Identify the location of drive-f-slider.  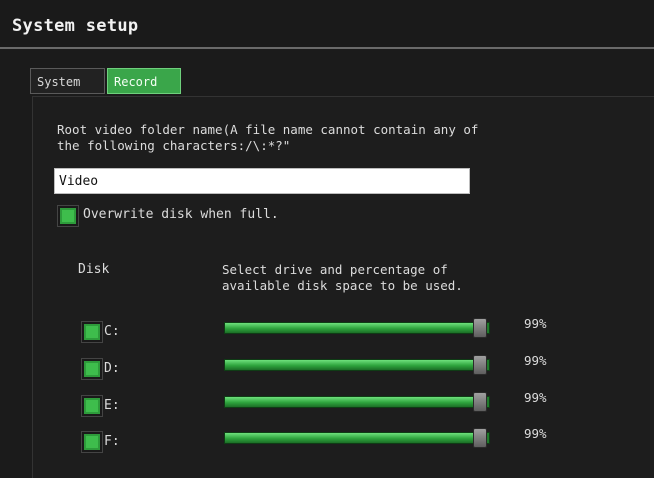
(357, 438).